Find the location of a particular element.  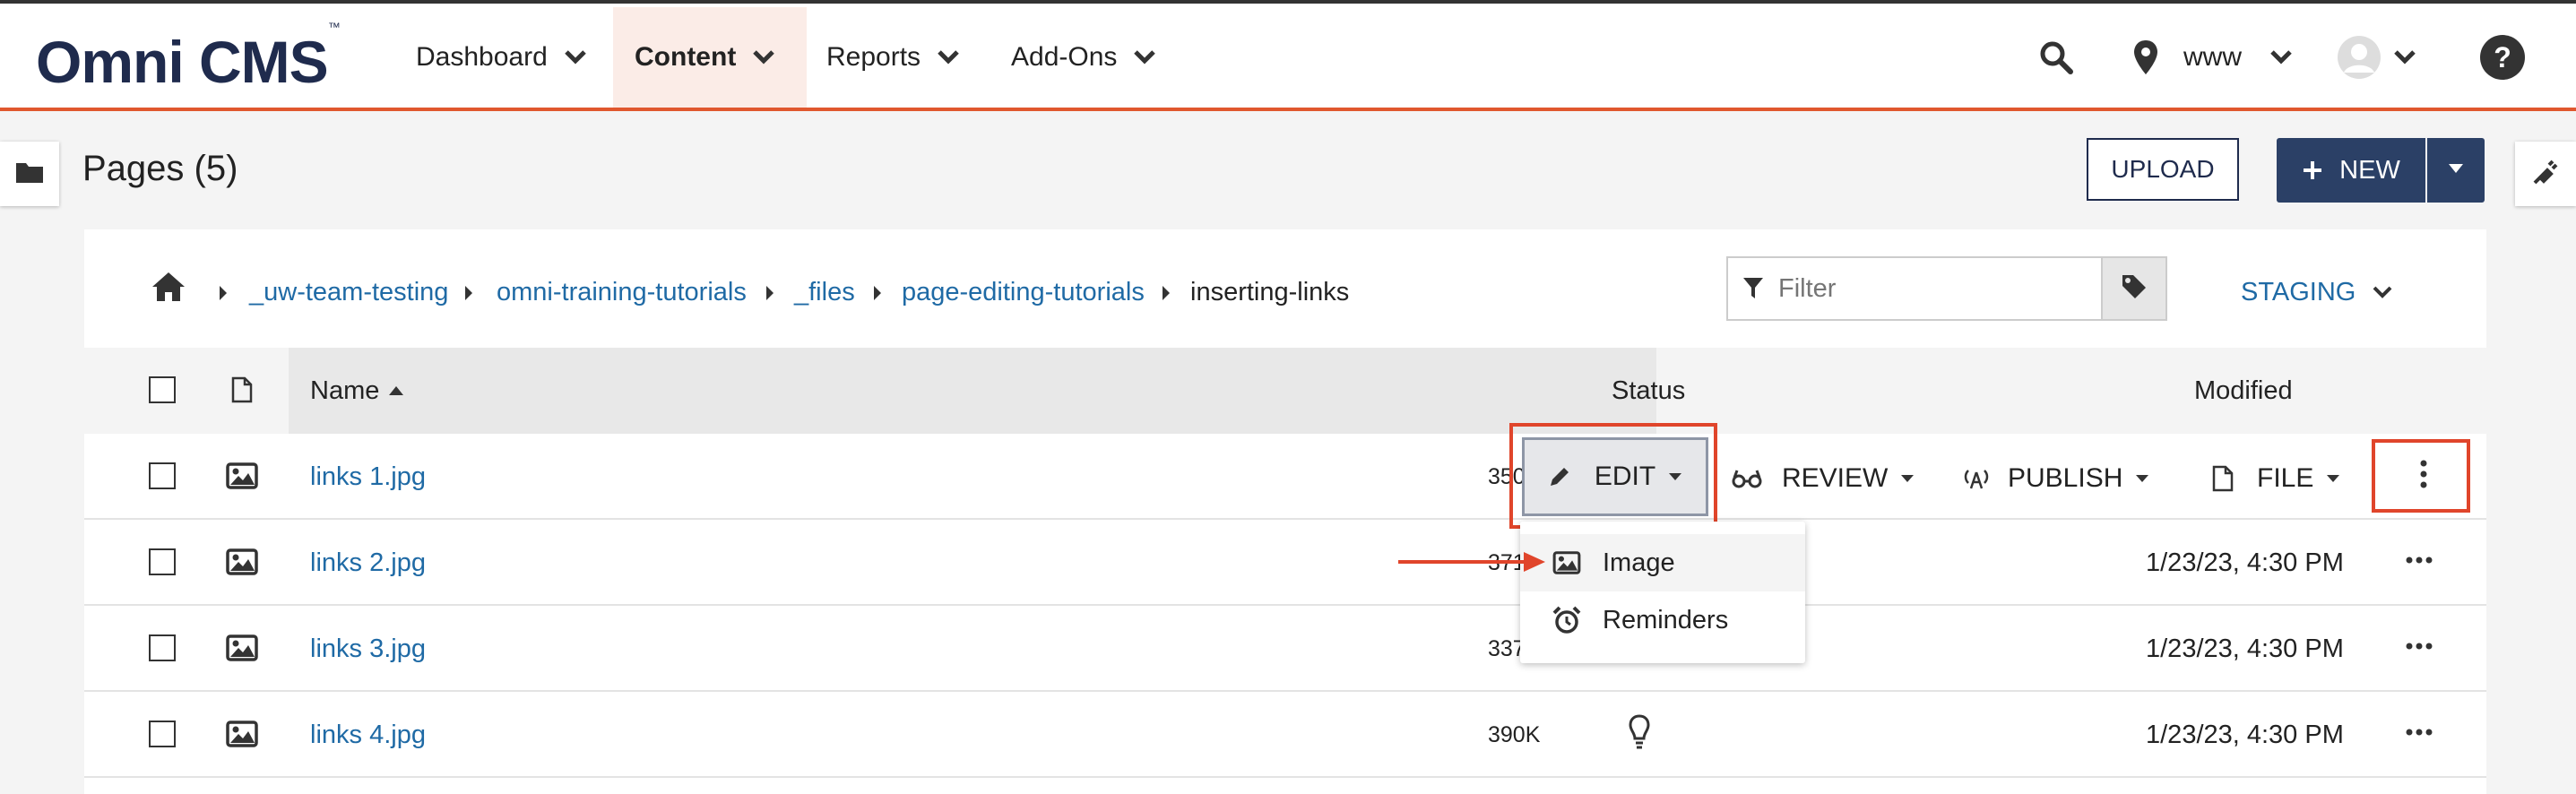

plus-icon is located at coordinates (2312, 170).